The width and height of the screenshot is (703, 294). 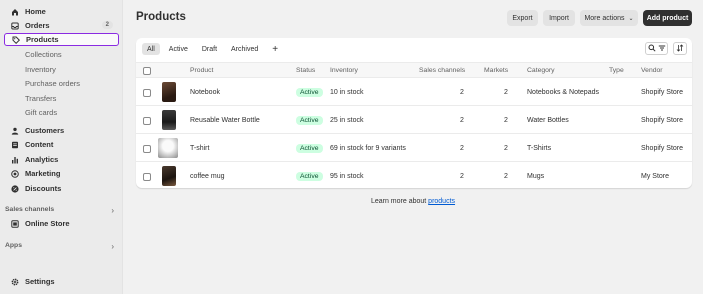 What do you see at coordinates (39, 144) in the screenshot?
I see `sidebar-item-label: Content` at bounding box center [39, 144].